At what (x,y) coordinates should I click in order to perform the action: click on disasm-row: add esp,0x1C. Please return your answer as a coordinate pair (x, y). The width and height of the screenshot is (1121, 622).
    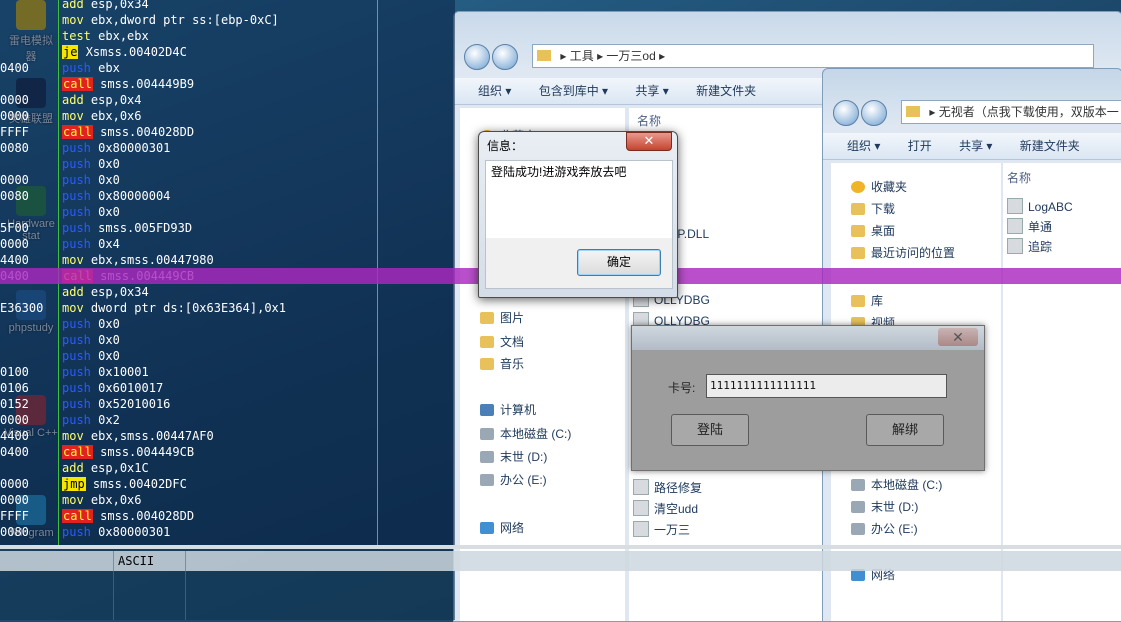
    Looking at the image, I should click on (227, 468).